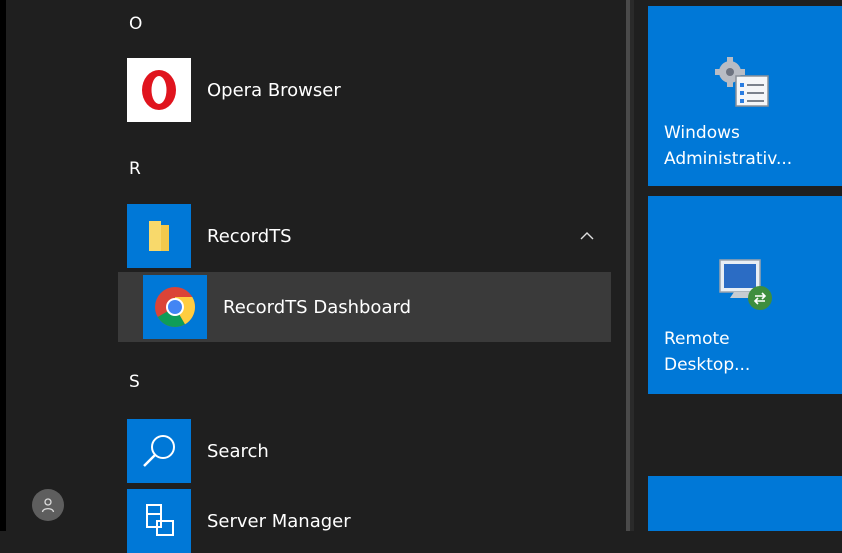 This screenshot has height=553, width=842. I want to click on app-recordts-dashboard: RecordTS Dashboard, so click(277, 307).